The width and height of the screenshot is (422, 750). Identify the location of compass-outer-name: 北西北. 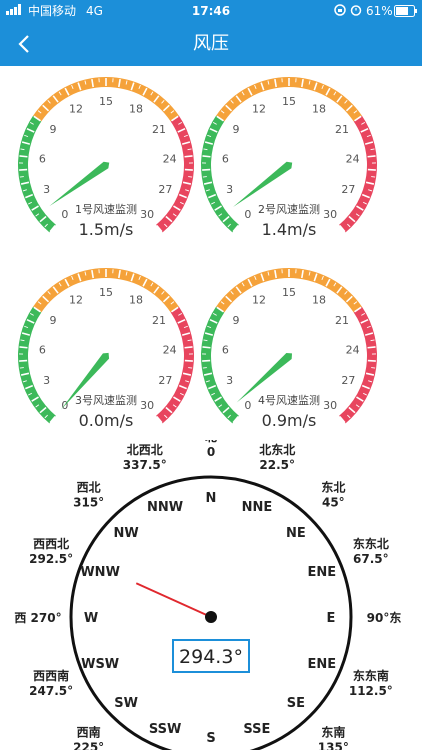
(145, 449).